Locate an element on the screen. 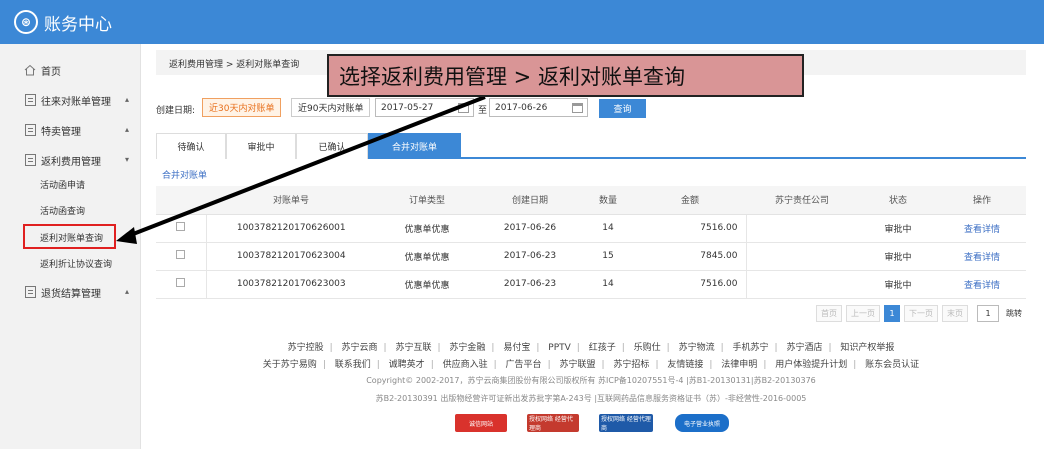 The height and width of the screenshot is (449, 1044). footer-link: 苏宁金融 is located at coordinates (467, 348).